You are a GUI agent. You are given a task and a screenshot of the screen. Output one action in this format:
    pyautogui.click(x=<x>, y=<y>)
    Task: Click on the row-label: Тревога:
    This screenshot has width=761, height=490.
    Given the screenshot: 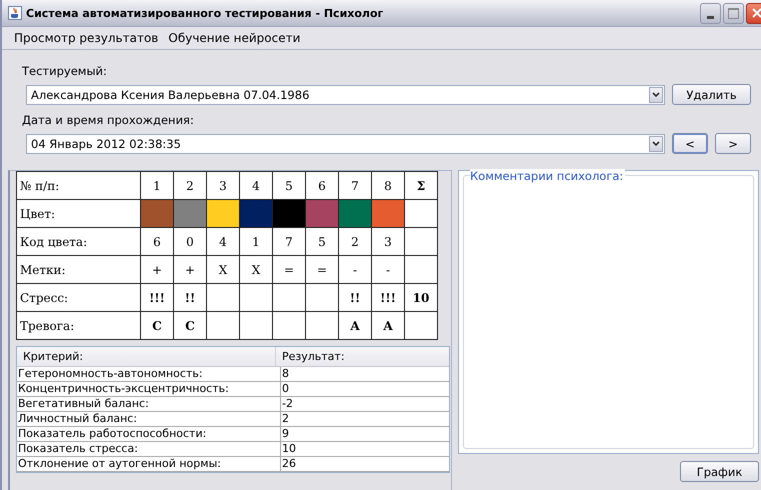 What is the action you would take?
    pyautogui.click(x=78, y=326)
    